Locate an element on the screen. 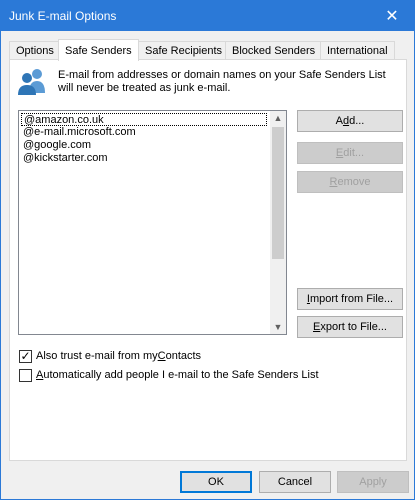 The width and height of the screenshot is (415, 500). tab-blocked-senders: Blocked Senders is located at coordinates (274, 50).